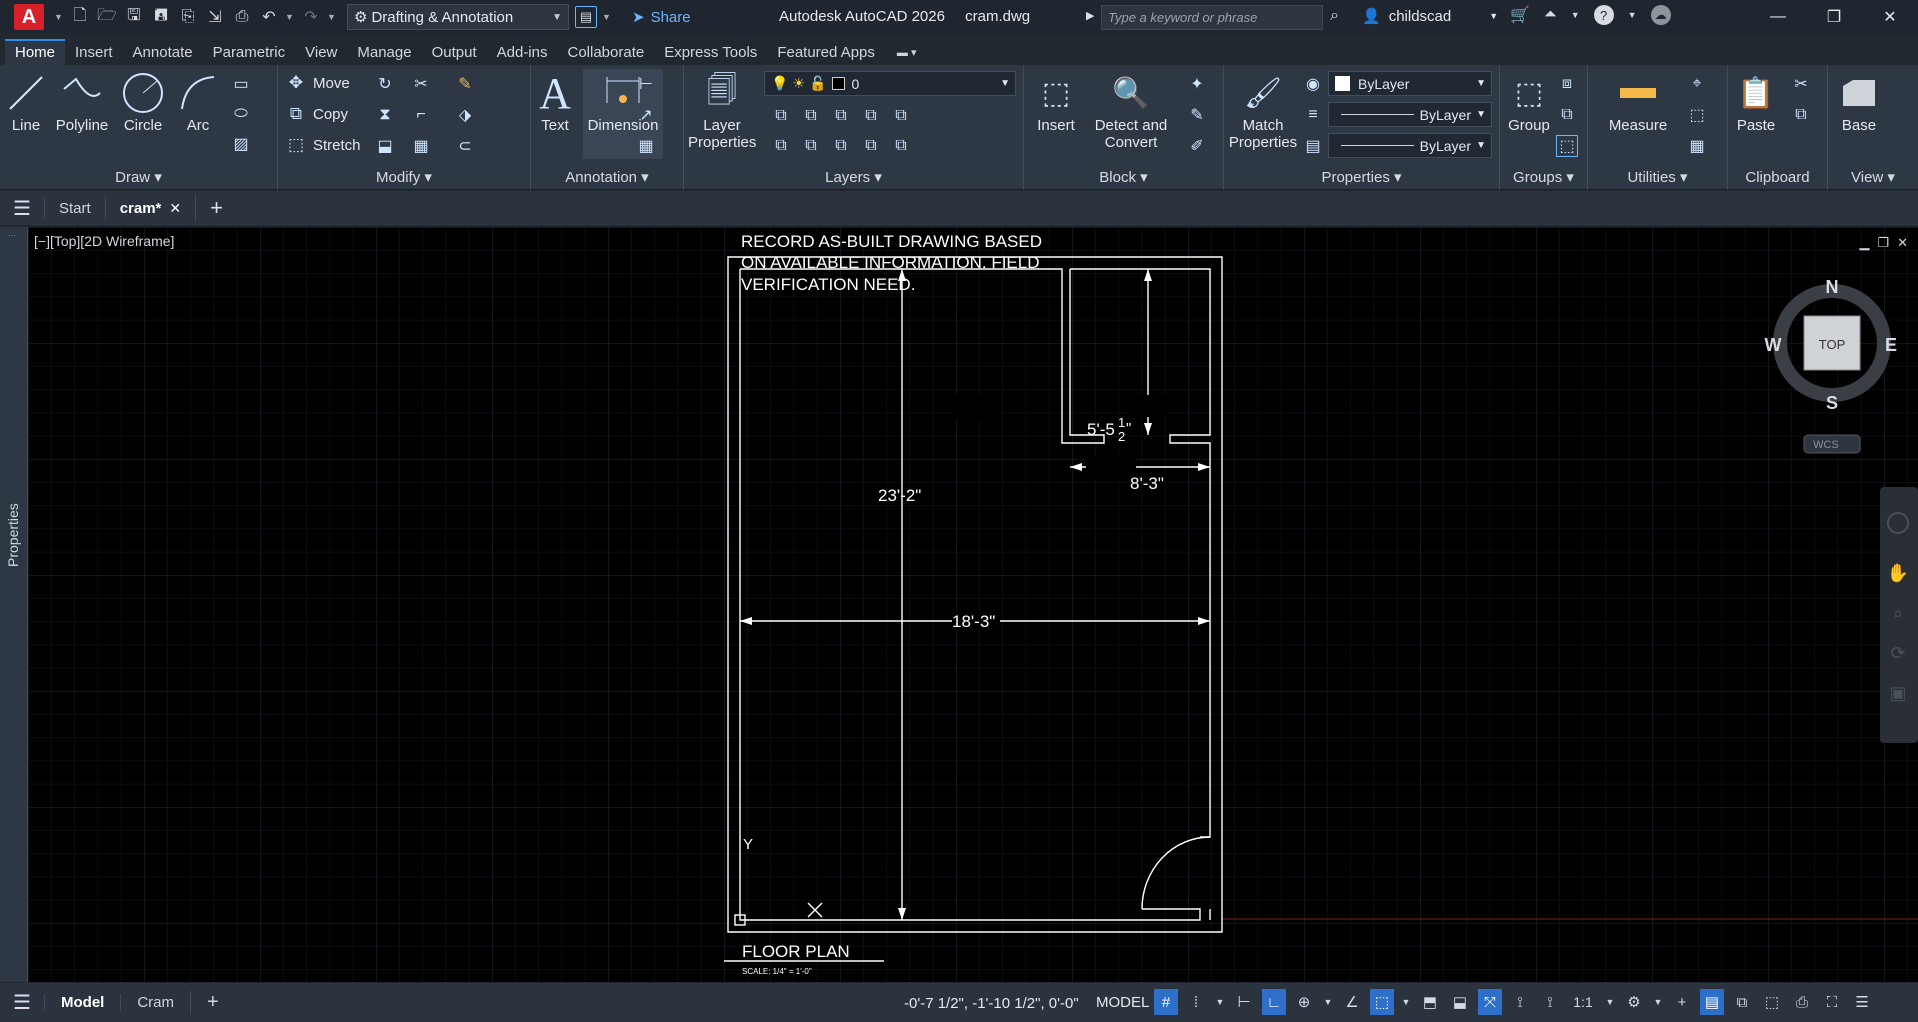  Describe the element at coordinates (826, 52) in the screenshot. I see `tab-featured-apps: Featured Apps` at that location.